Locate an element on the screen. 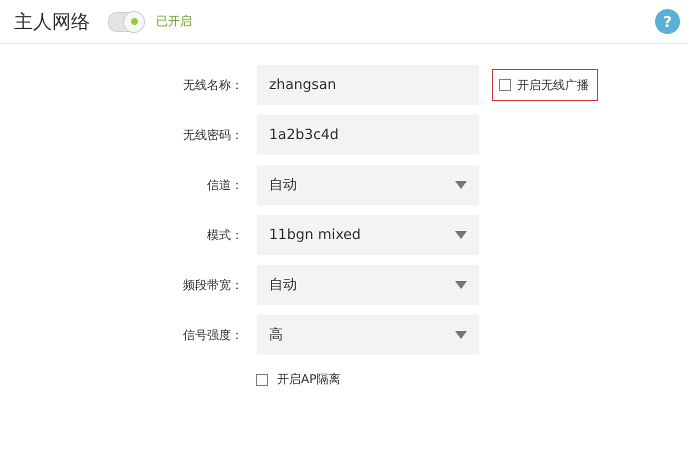 This screenshot has width=687, height=454. field-label: 信道： is located at coordinates (225, 185).